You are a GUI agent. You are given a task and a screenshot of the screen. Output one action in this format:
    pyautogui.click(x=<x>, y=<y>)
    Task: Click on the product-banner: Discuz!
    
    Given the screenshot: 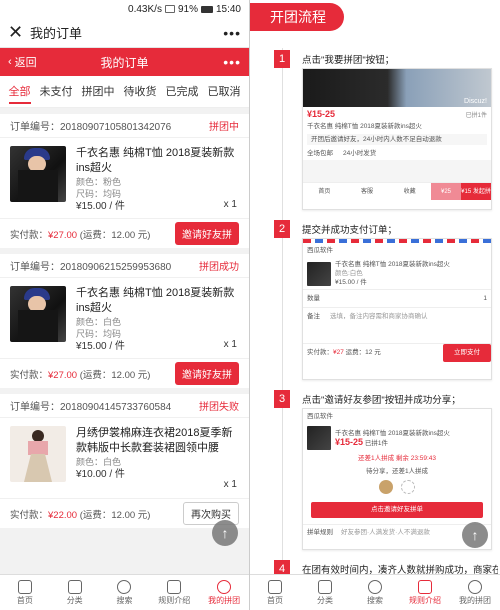 What is the action you would take?
    pyautogui.click(x=397, y=88)
    